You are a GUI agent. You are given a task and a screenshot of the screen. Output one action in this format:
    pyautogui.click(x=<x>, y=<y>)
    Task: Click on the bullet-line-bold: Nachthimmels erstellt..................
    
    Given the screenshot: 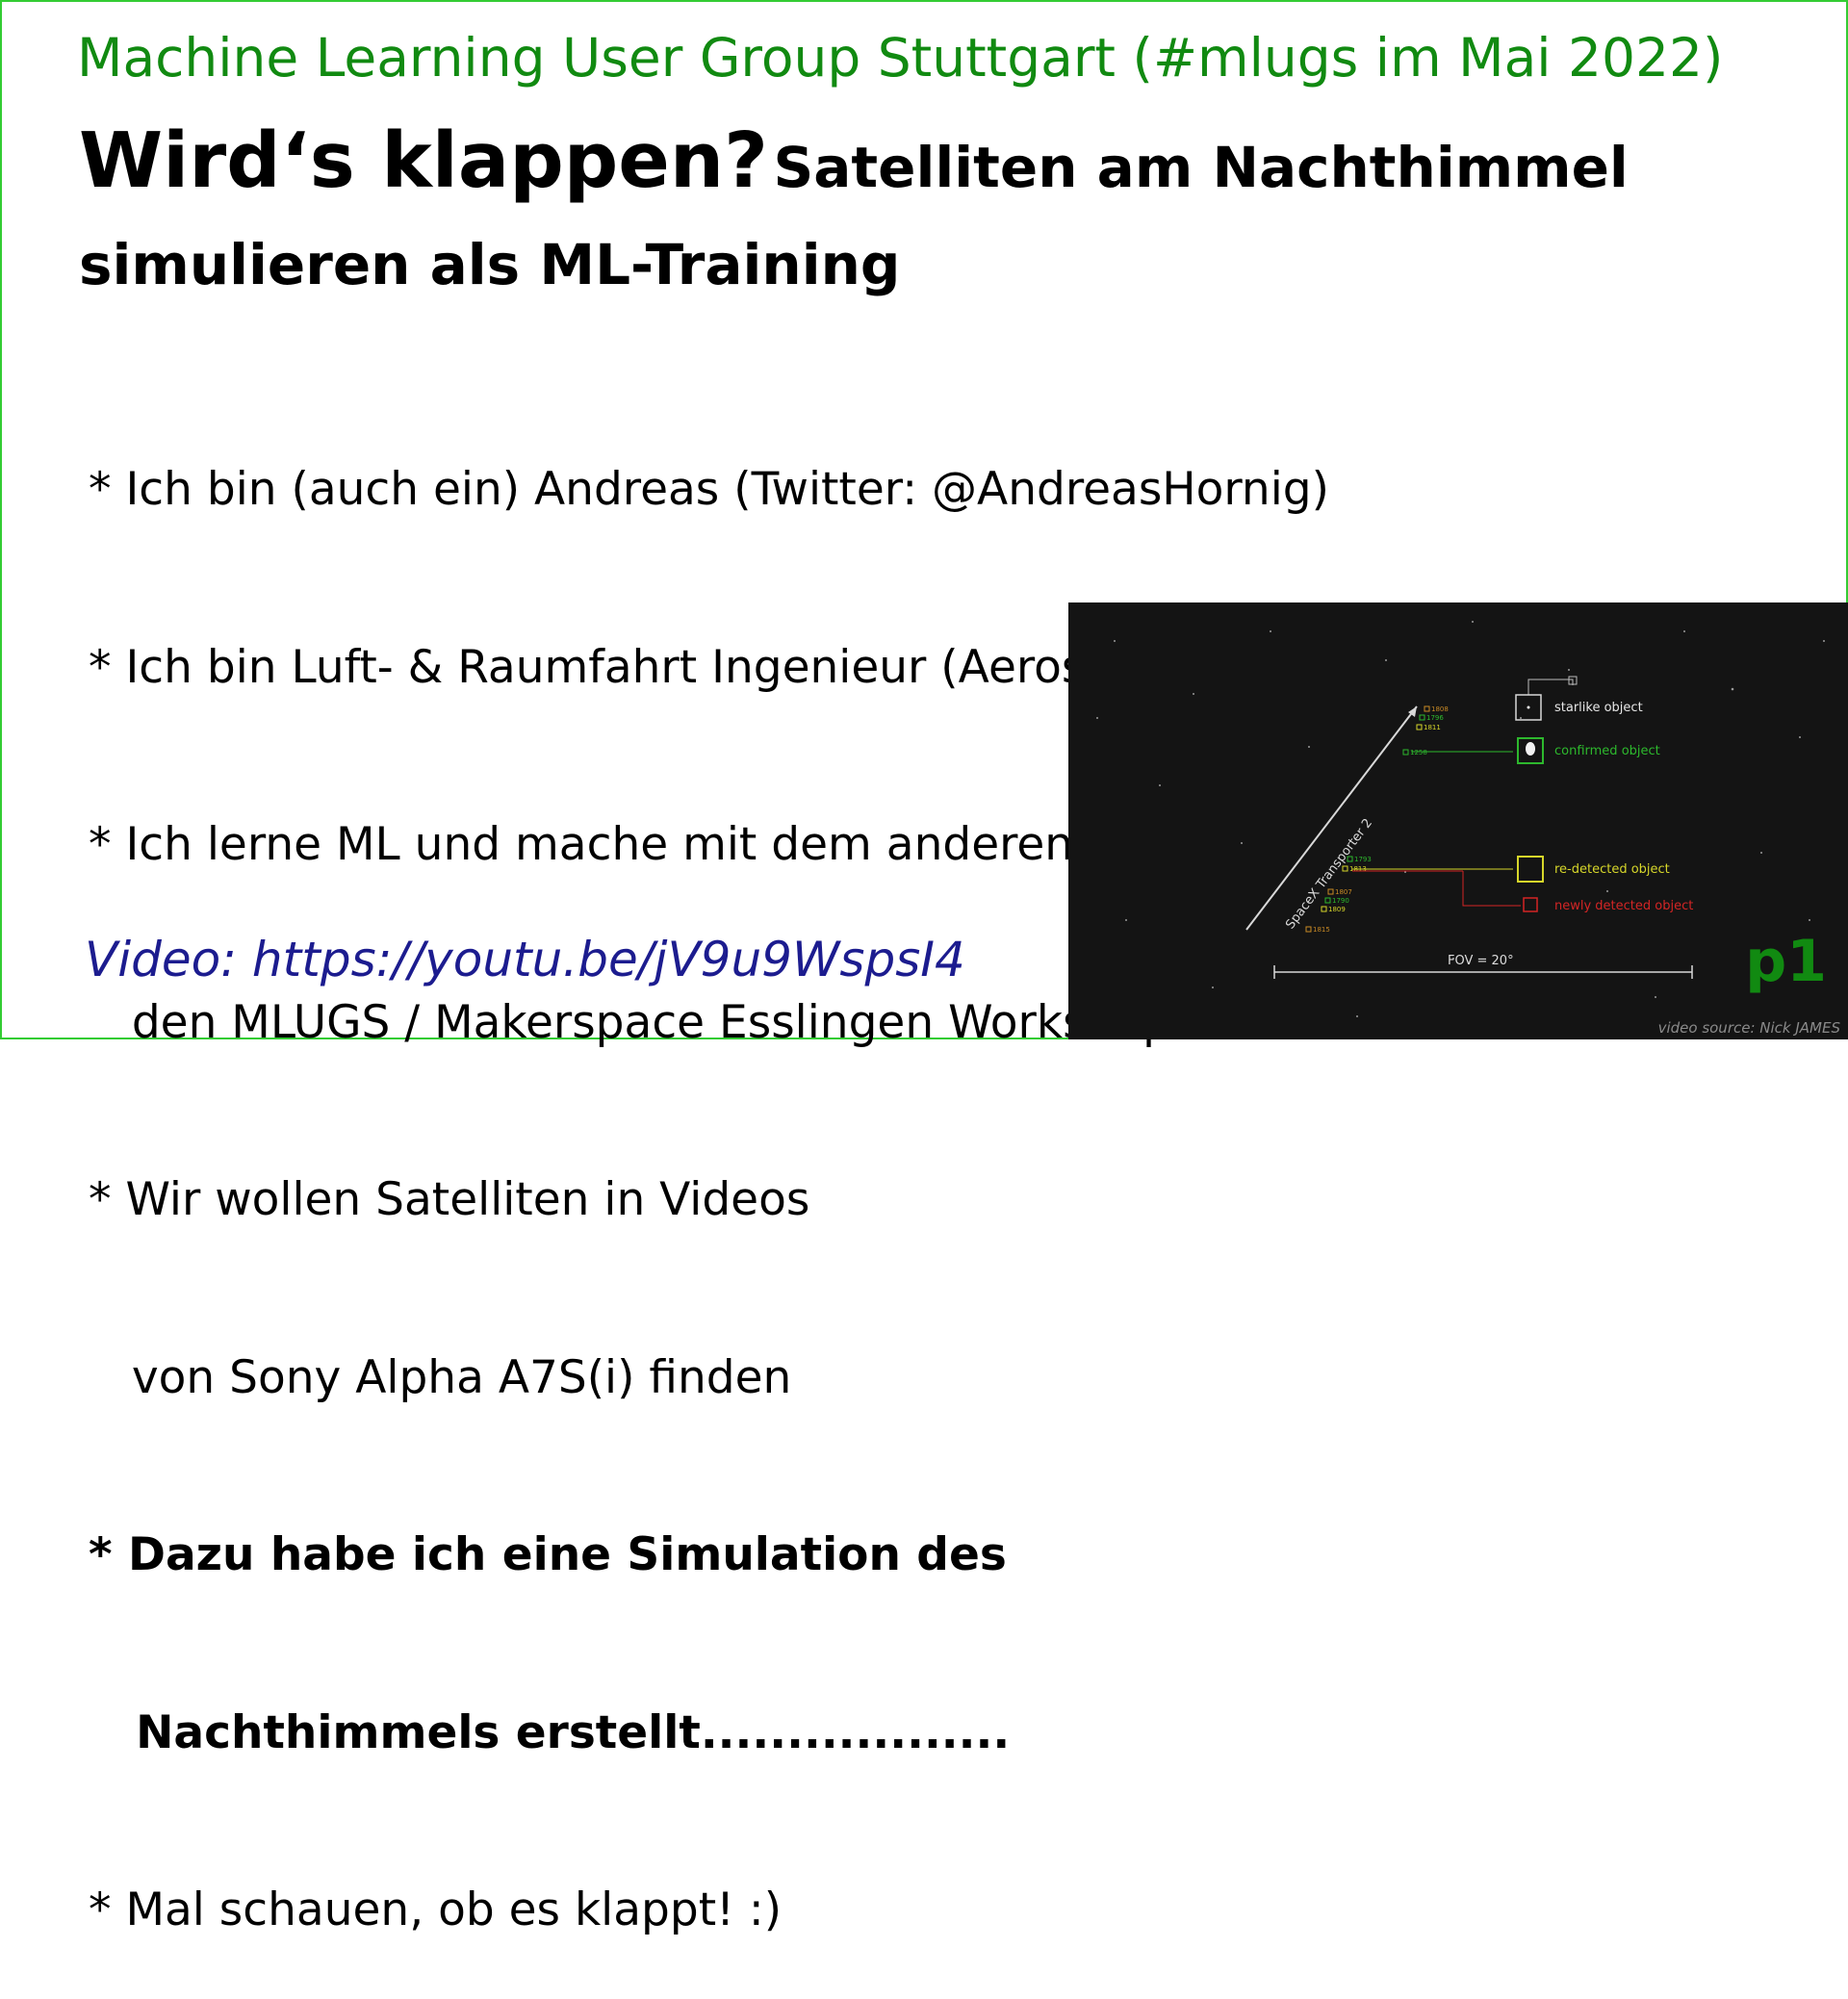 What is the action you would take?
    pyautogui.click(x=550, y=1732)
    